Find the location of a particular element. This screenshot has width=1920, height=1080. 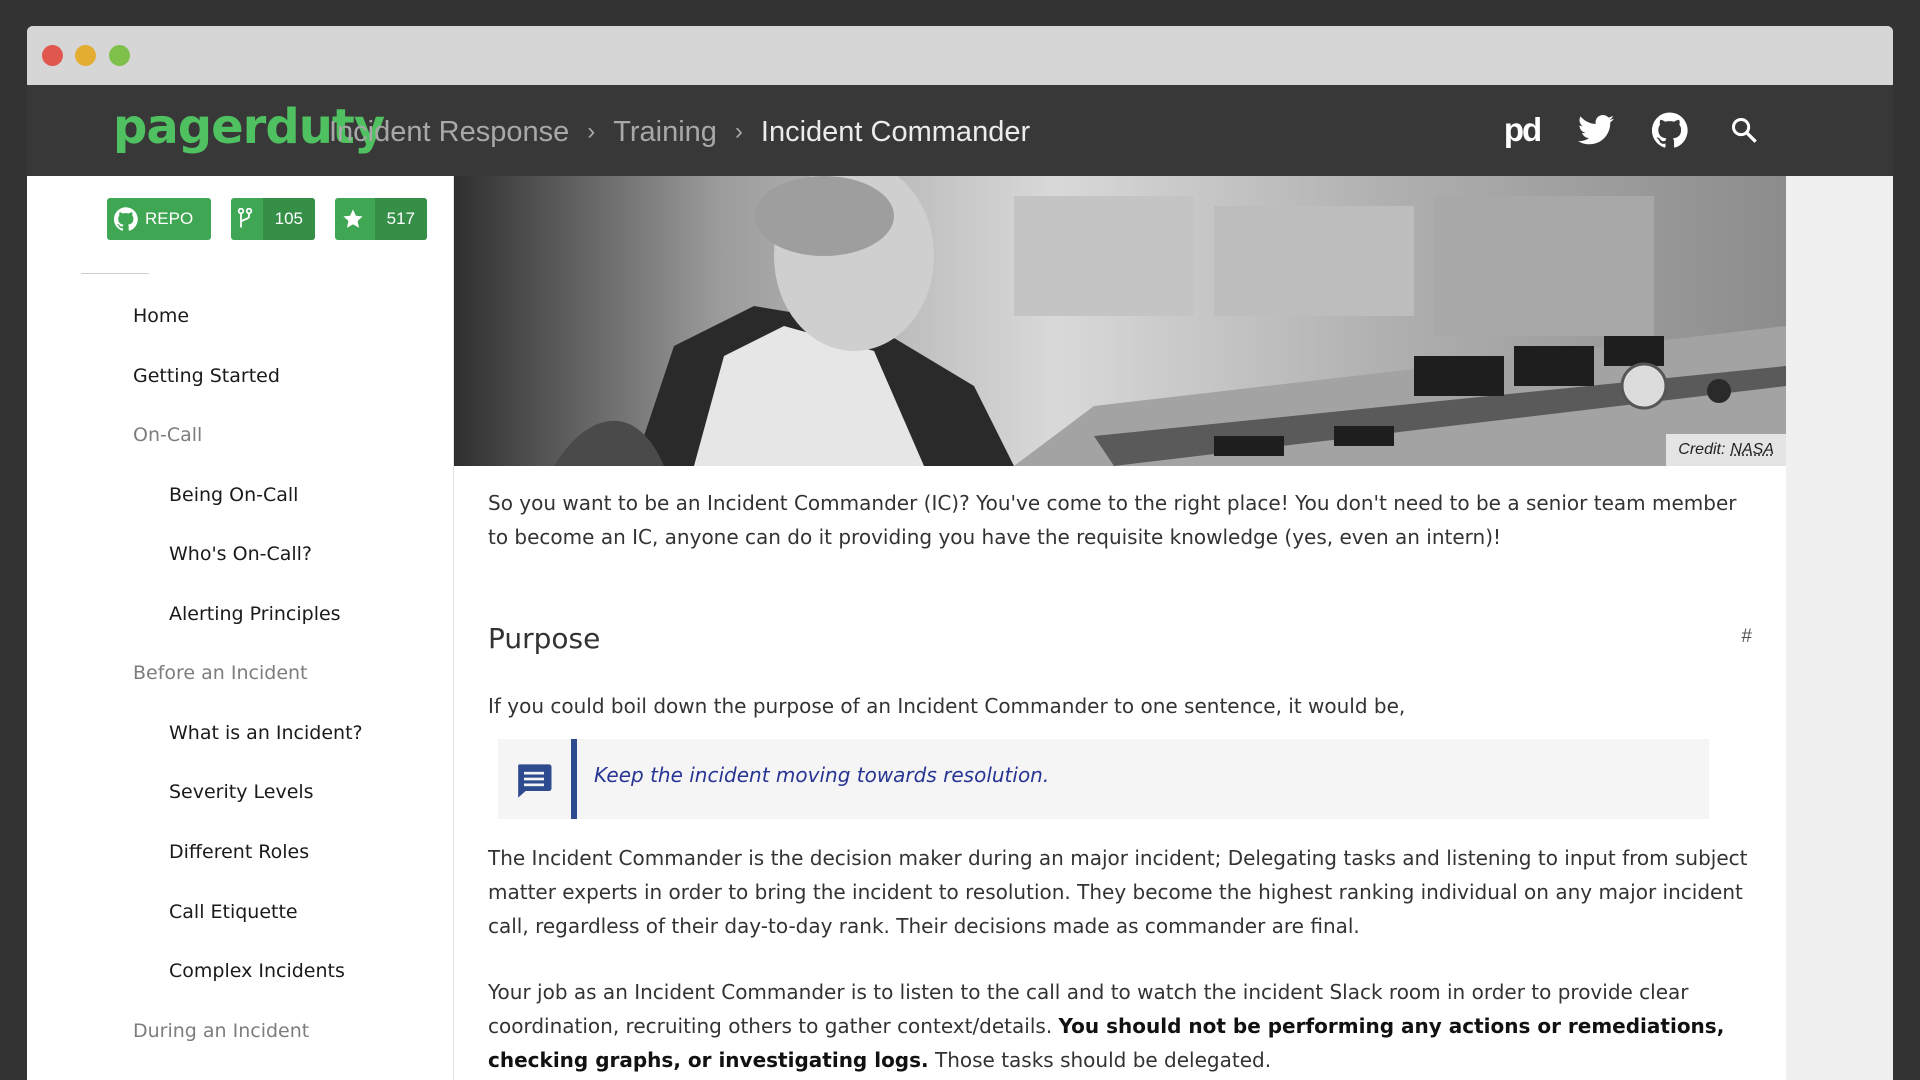

twitter-icon is located at coordinates (1596, 130).